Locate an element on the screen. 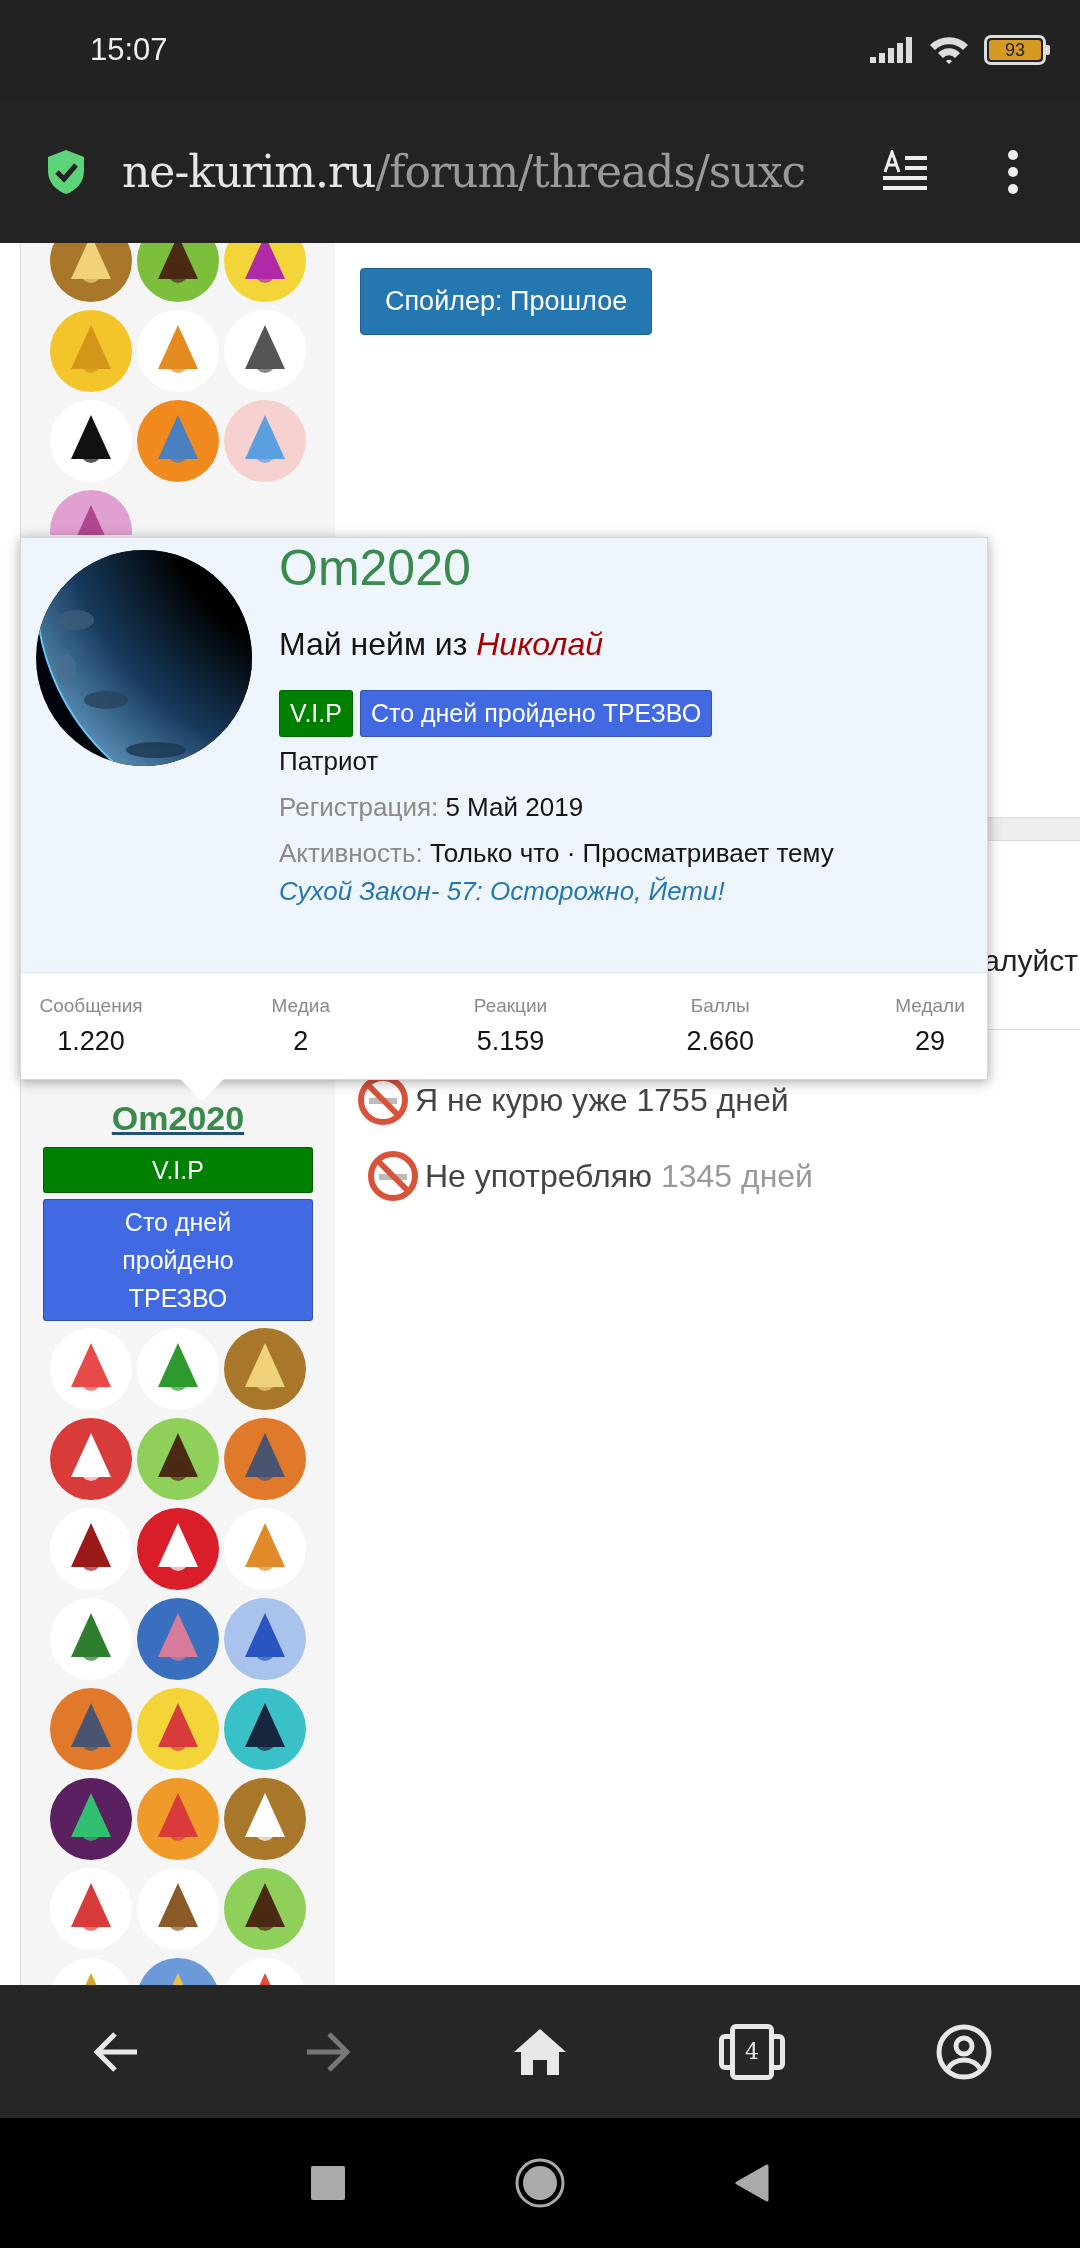 The width and height of the screenshot is (1080, 2248). user-tagline: Май нейм из Николай is located at coordinates (441, 644).